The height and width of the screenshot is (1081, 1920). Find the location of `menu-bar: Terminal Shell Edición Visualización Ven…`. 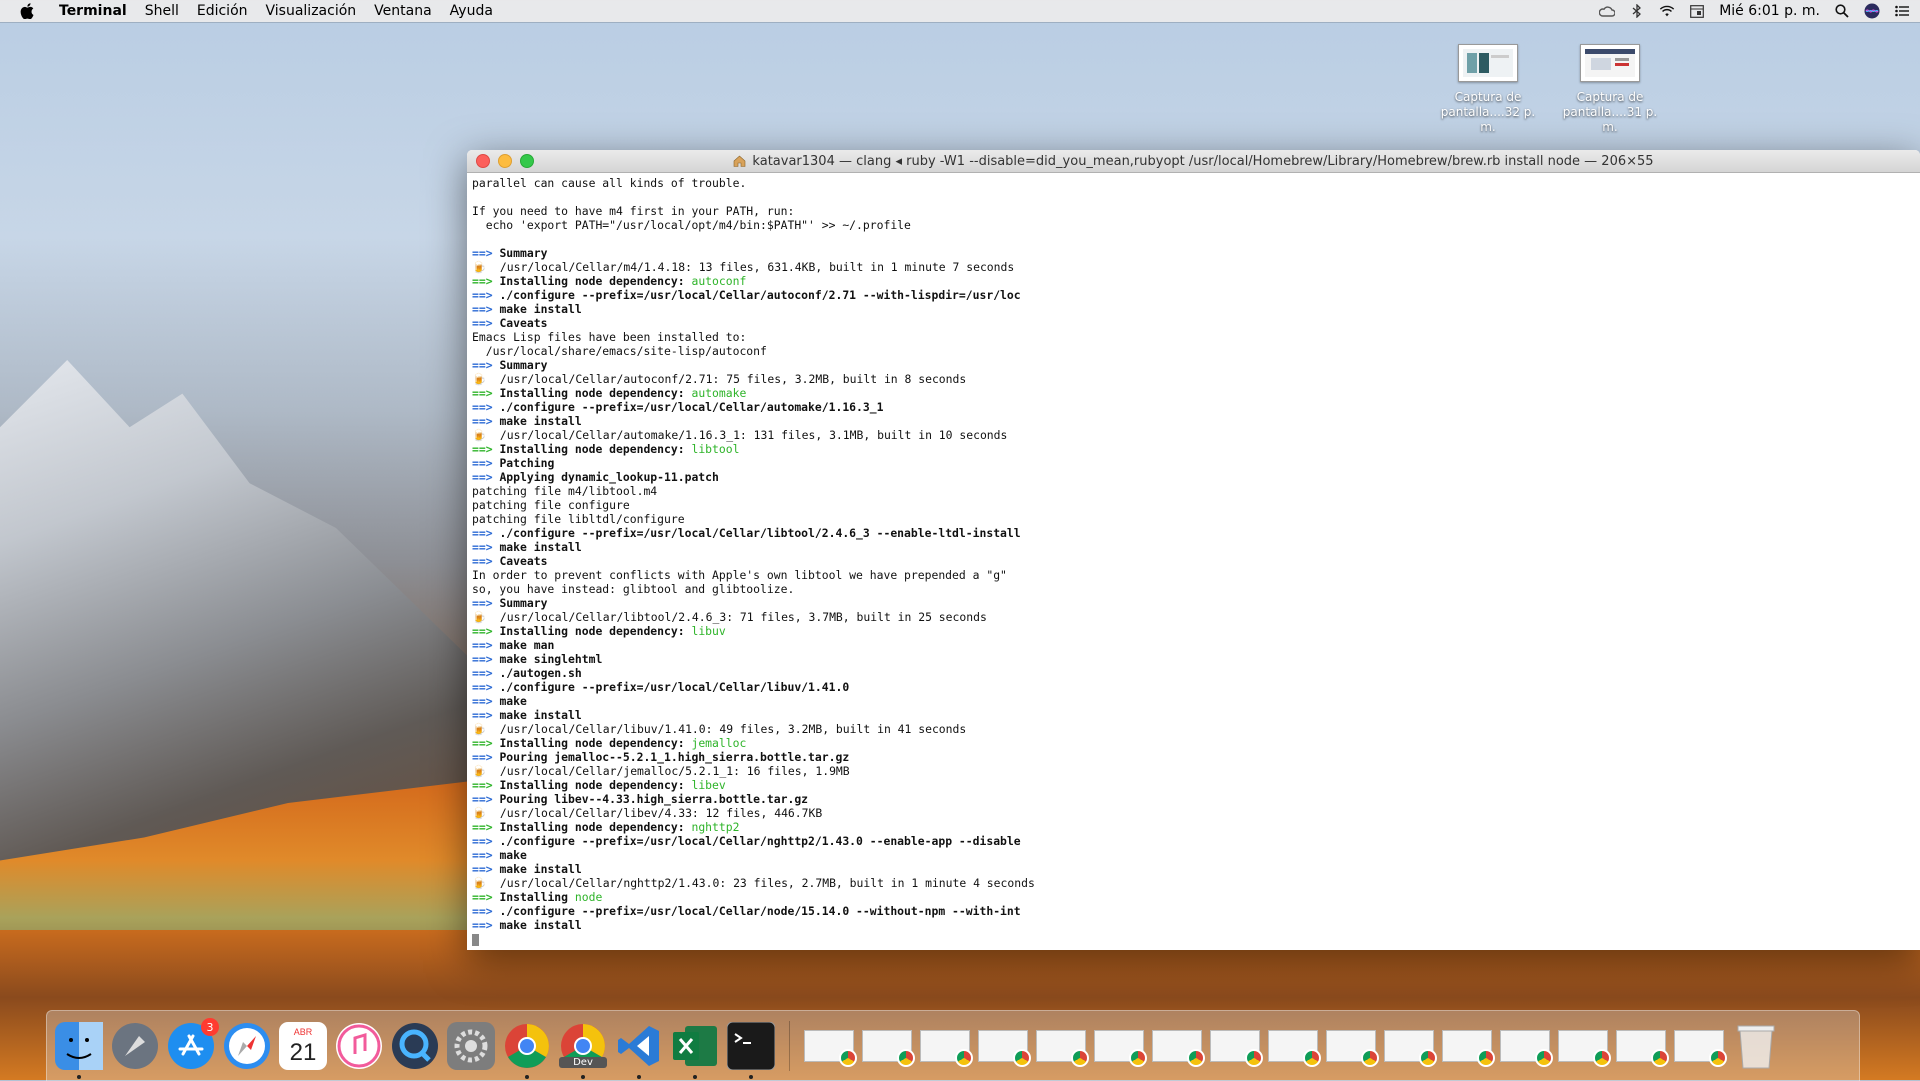

menu-bar: Terminal Shell Edición Visualización Ven… is located at coordinates (960, 11).